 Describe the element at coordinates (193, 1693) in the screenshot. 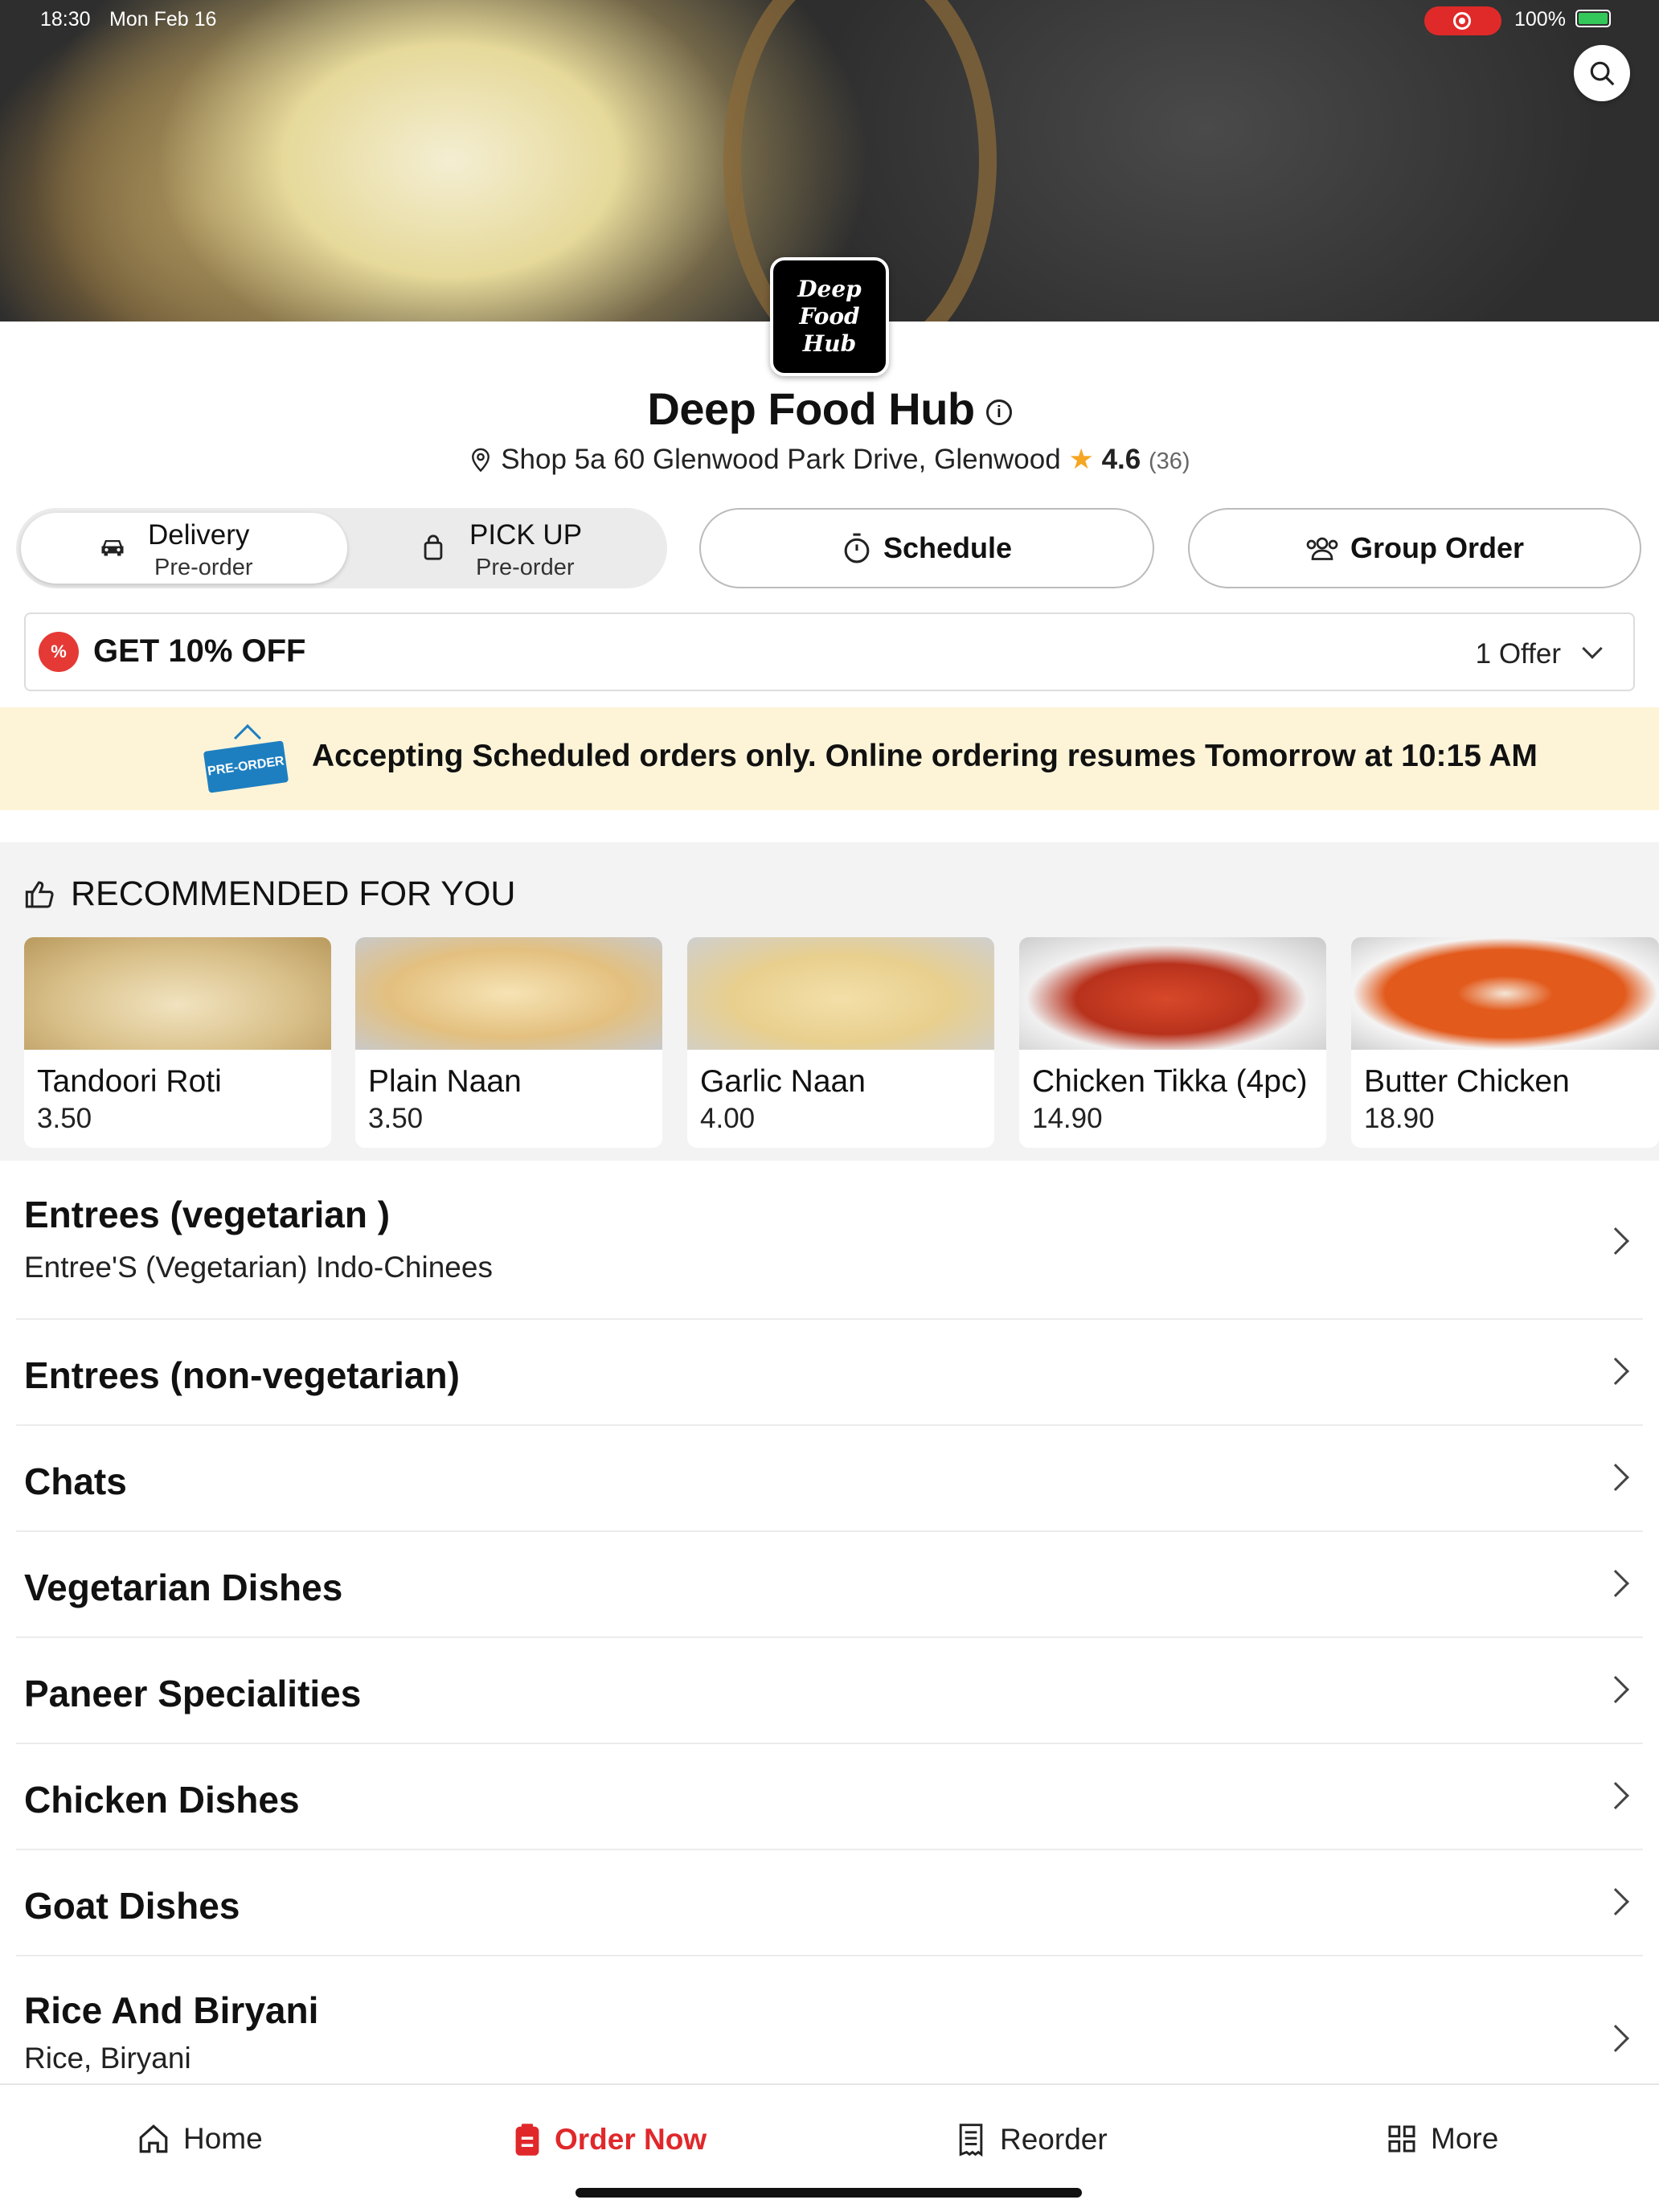

I see `category-title: Paneer Specialities` at that location.